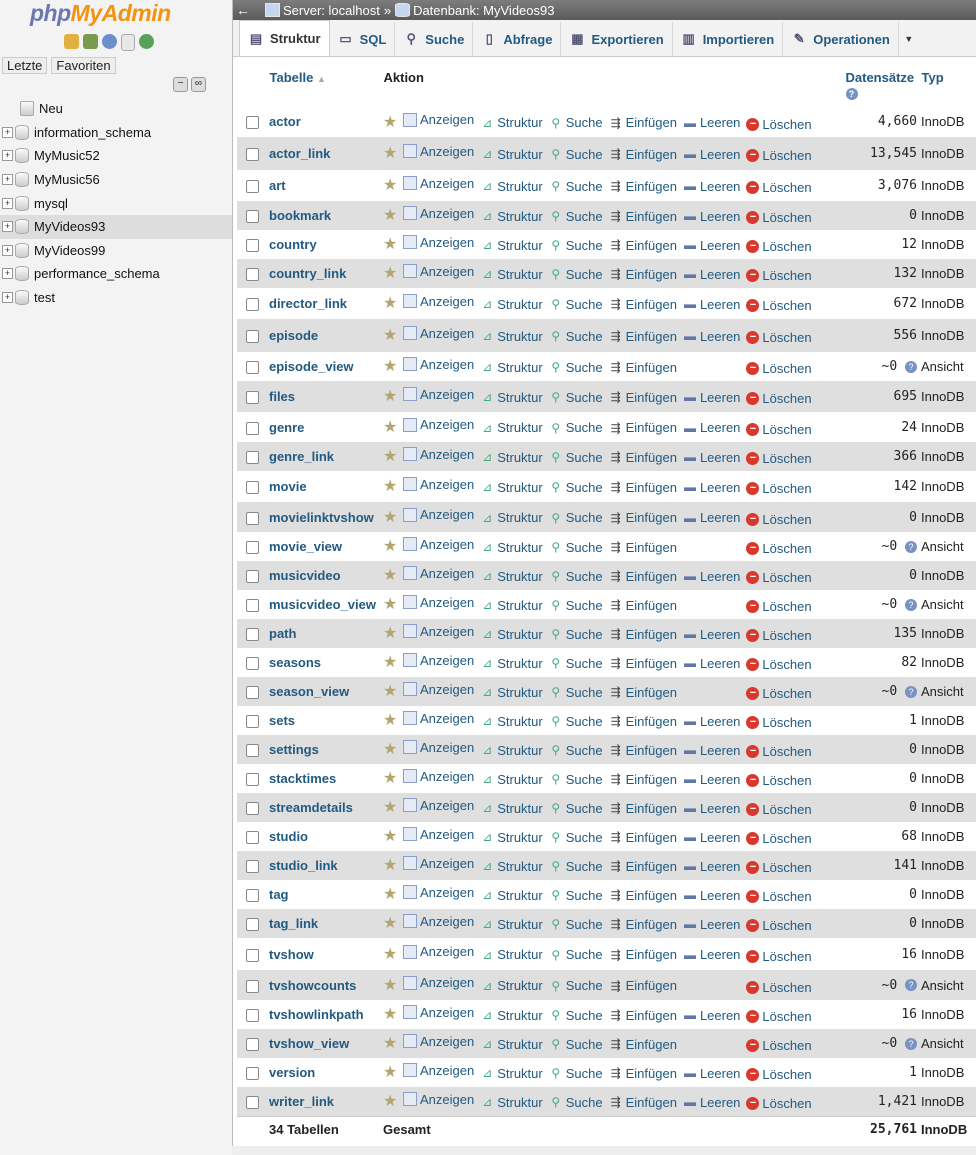  I want to click on table-name-link: tvshowlinkpath, so click(316, 1014).